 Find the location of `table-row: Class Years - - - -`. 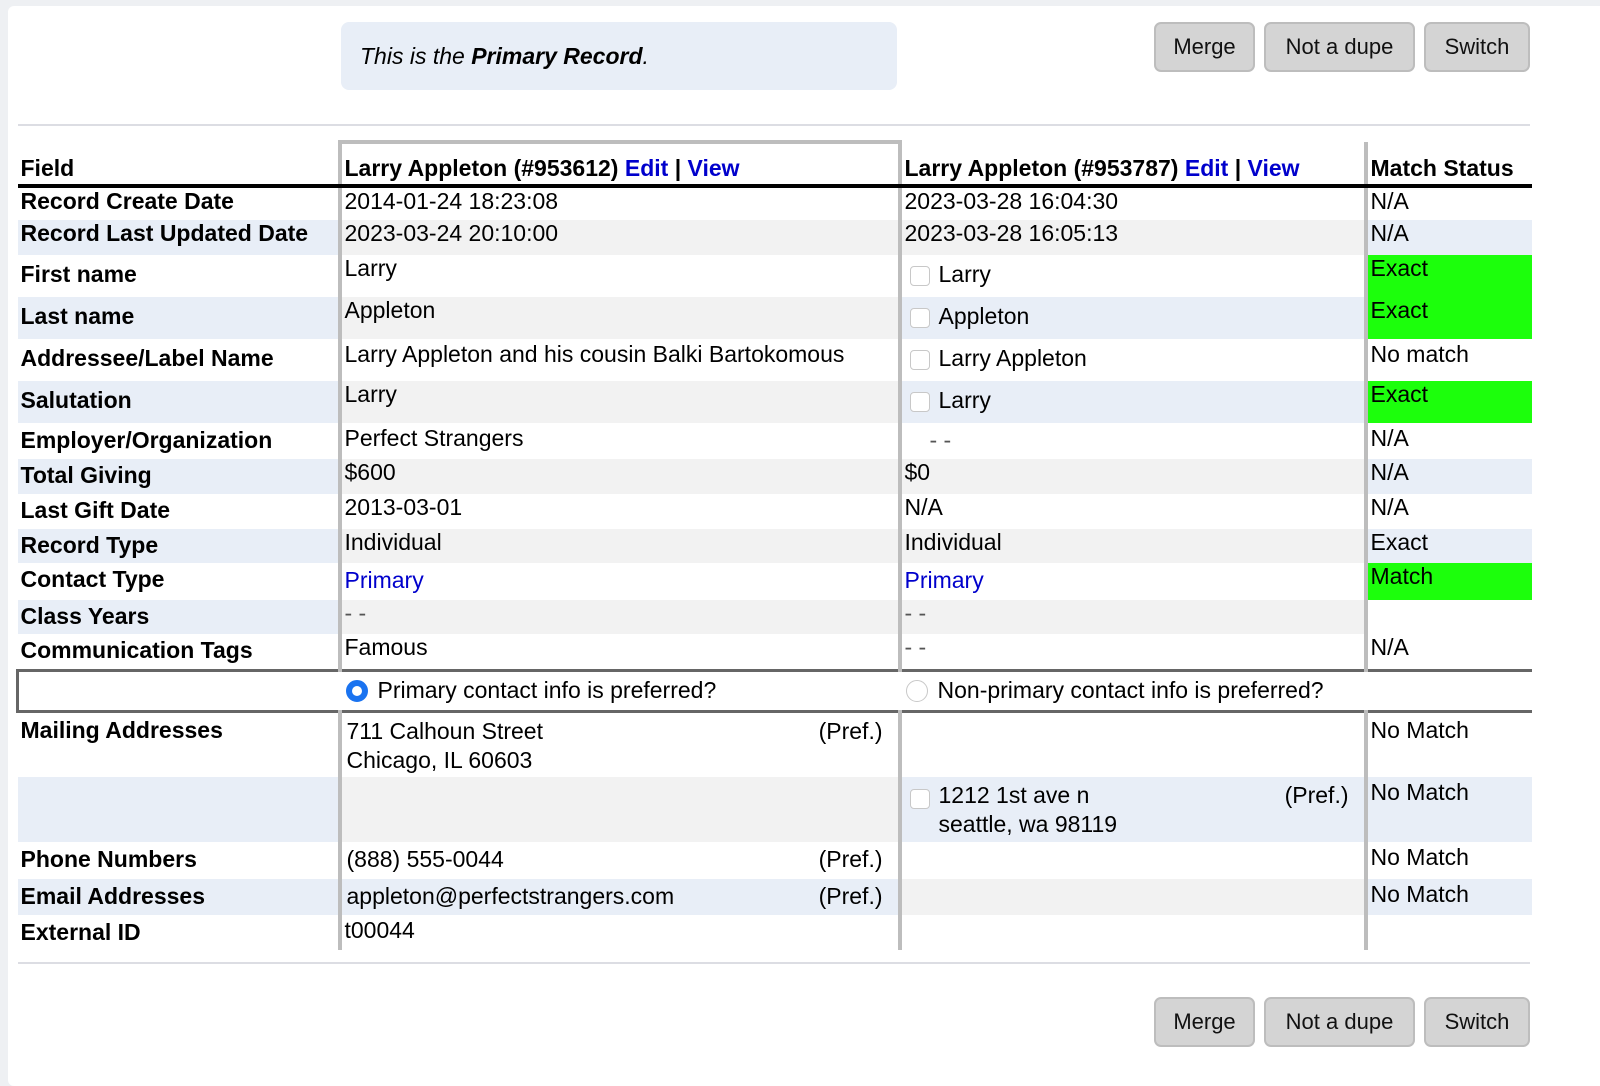

table-row: Class Years - - - - is located at coordinates (774, 617).